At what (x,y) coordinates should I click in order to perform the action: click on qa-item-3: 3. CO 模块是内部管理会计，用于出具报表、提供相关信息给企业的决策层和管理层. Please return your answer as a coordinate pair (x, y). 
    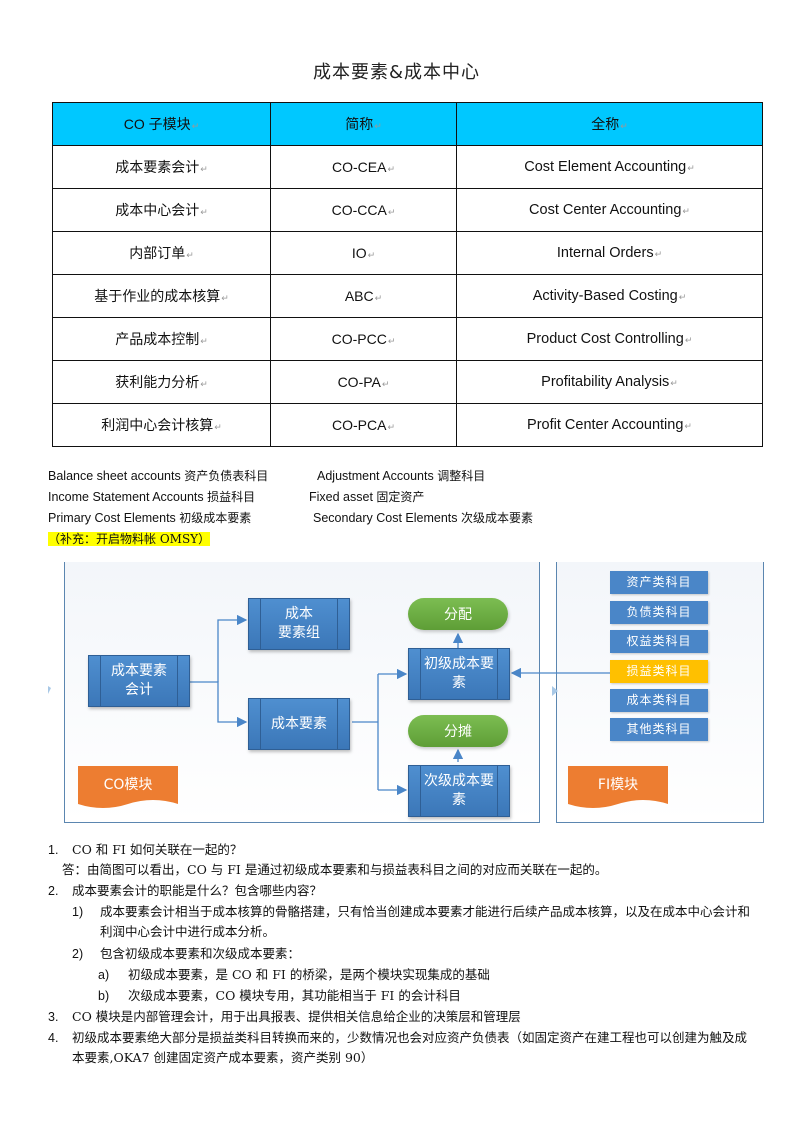
    Looking at the image, I should click on (284, 1016).